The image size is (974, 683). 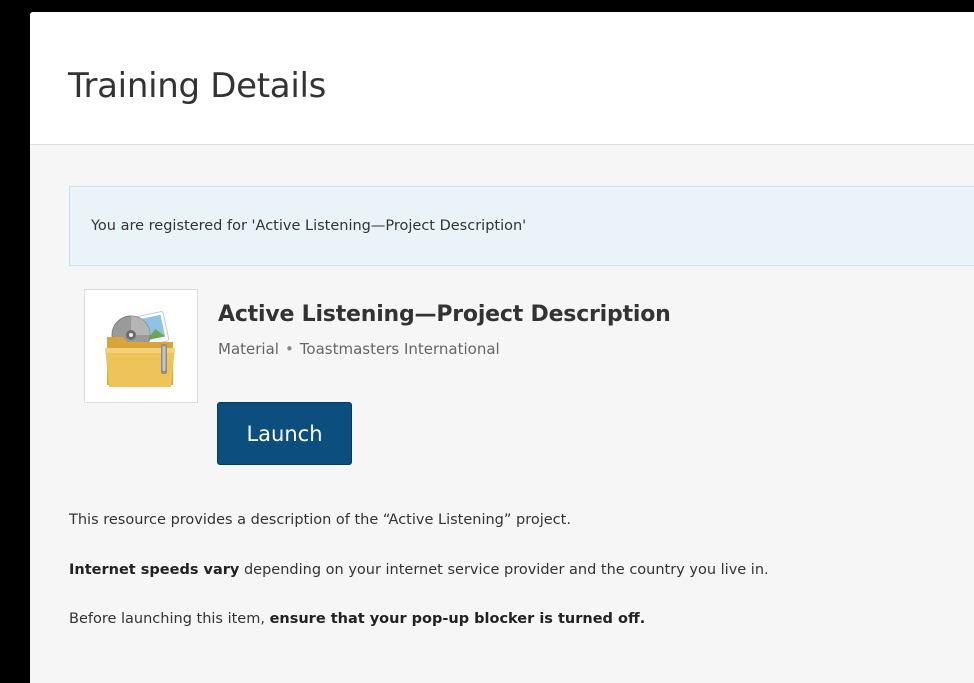 What do you see at coordinates (140, 349) in the screenshot?
I see `material-folder-icon` at bounding box center [140, 349].